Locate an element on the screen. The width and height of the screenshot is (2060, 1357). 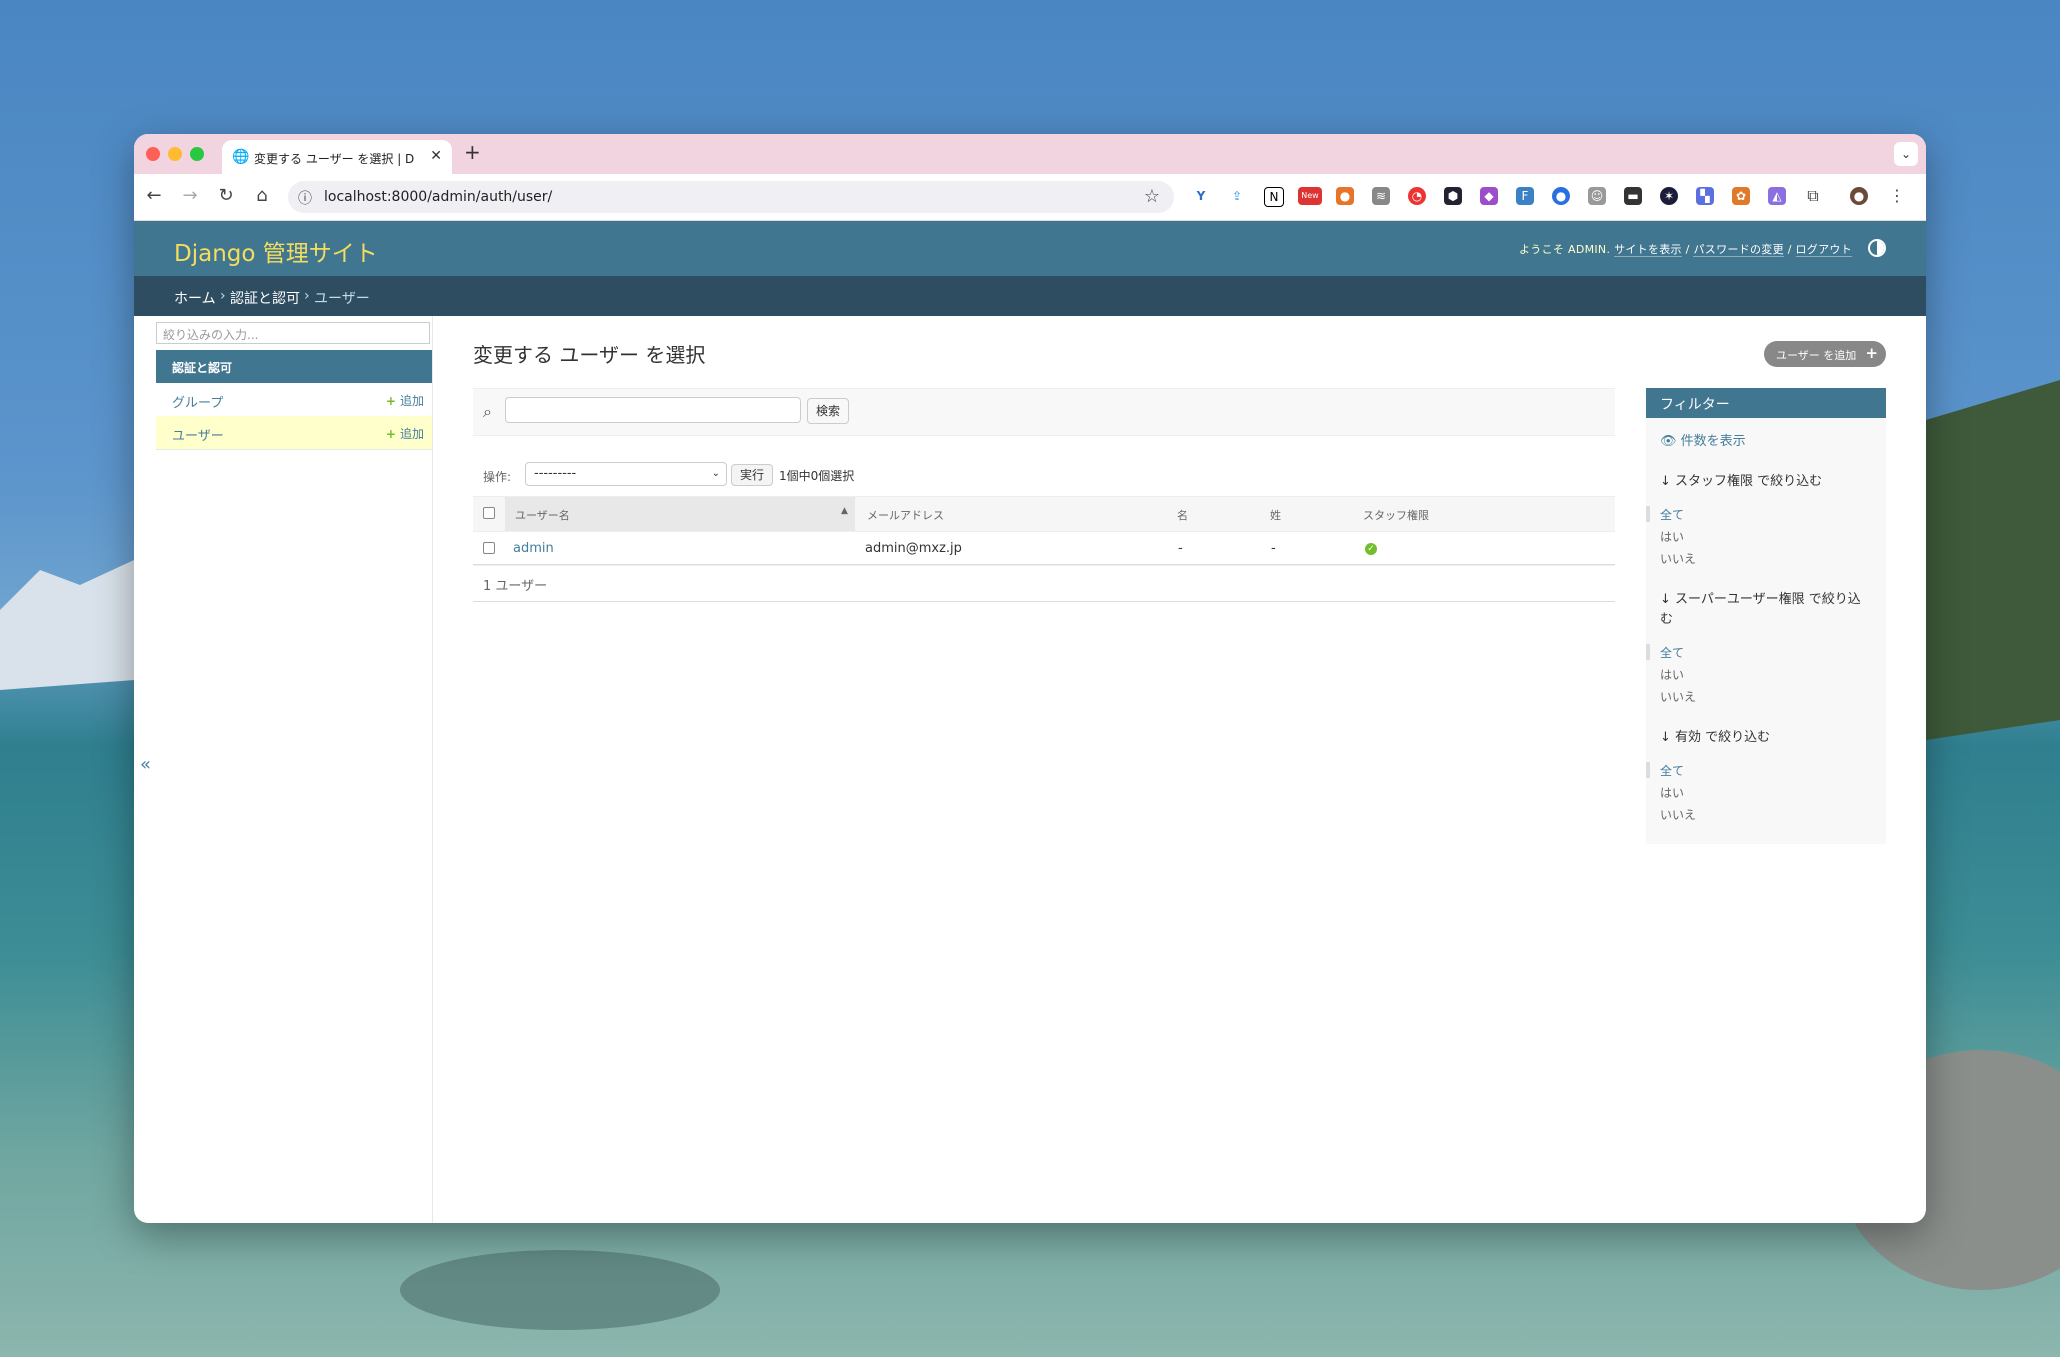
arrow-down-icon: ↓ is located at coordinates (1665, 481).